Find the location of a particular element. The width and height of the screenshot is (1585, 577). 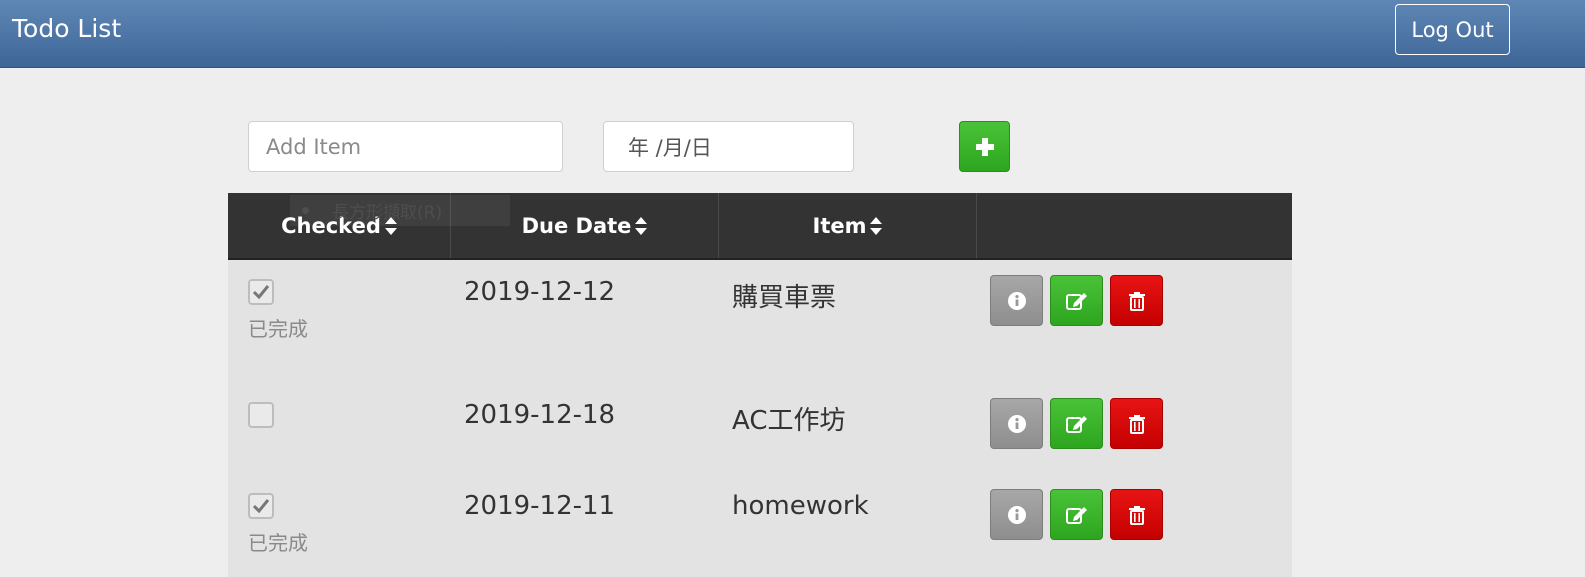

logout-button: Log Out is located at coordinates (1452, 29).